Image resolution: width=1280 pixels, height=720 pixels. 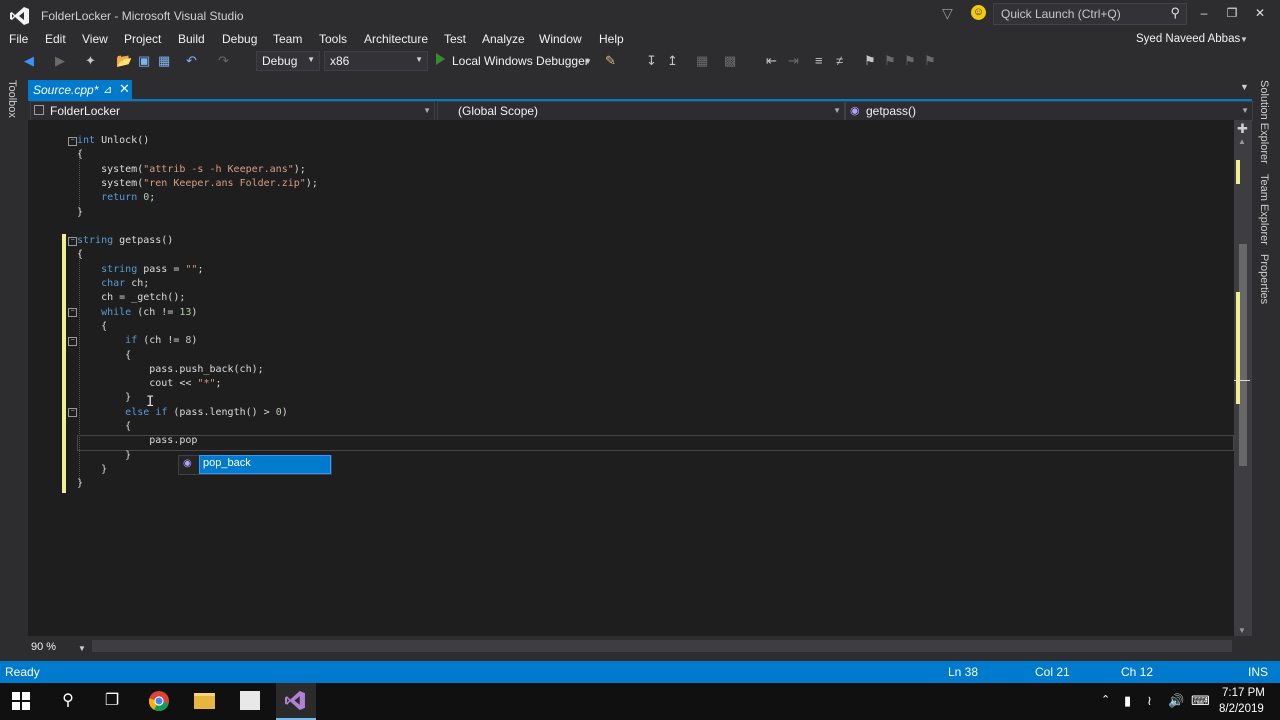 What do you see at coordinates (1204, 13) in the screenshot?
I see `minimize-button: –` at bounding box center [1204, 13].